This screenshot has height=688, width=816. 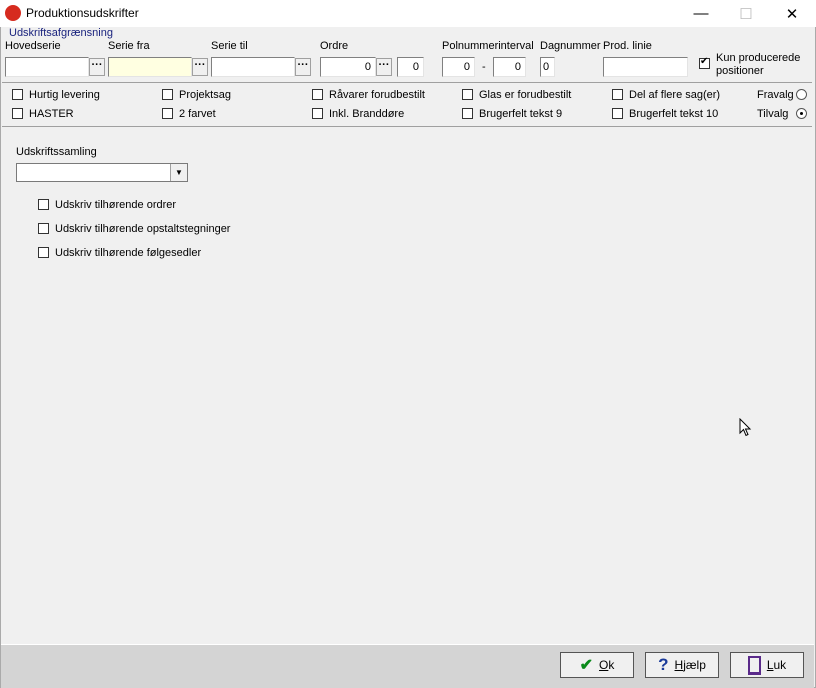 What do you see at coordinates (167, 113) in the screenshot?
I see `2-farvet-checkbox` at bounding box center [167, 113].